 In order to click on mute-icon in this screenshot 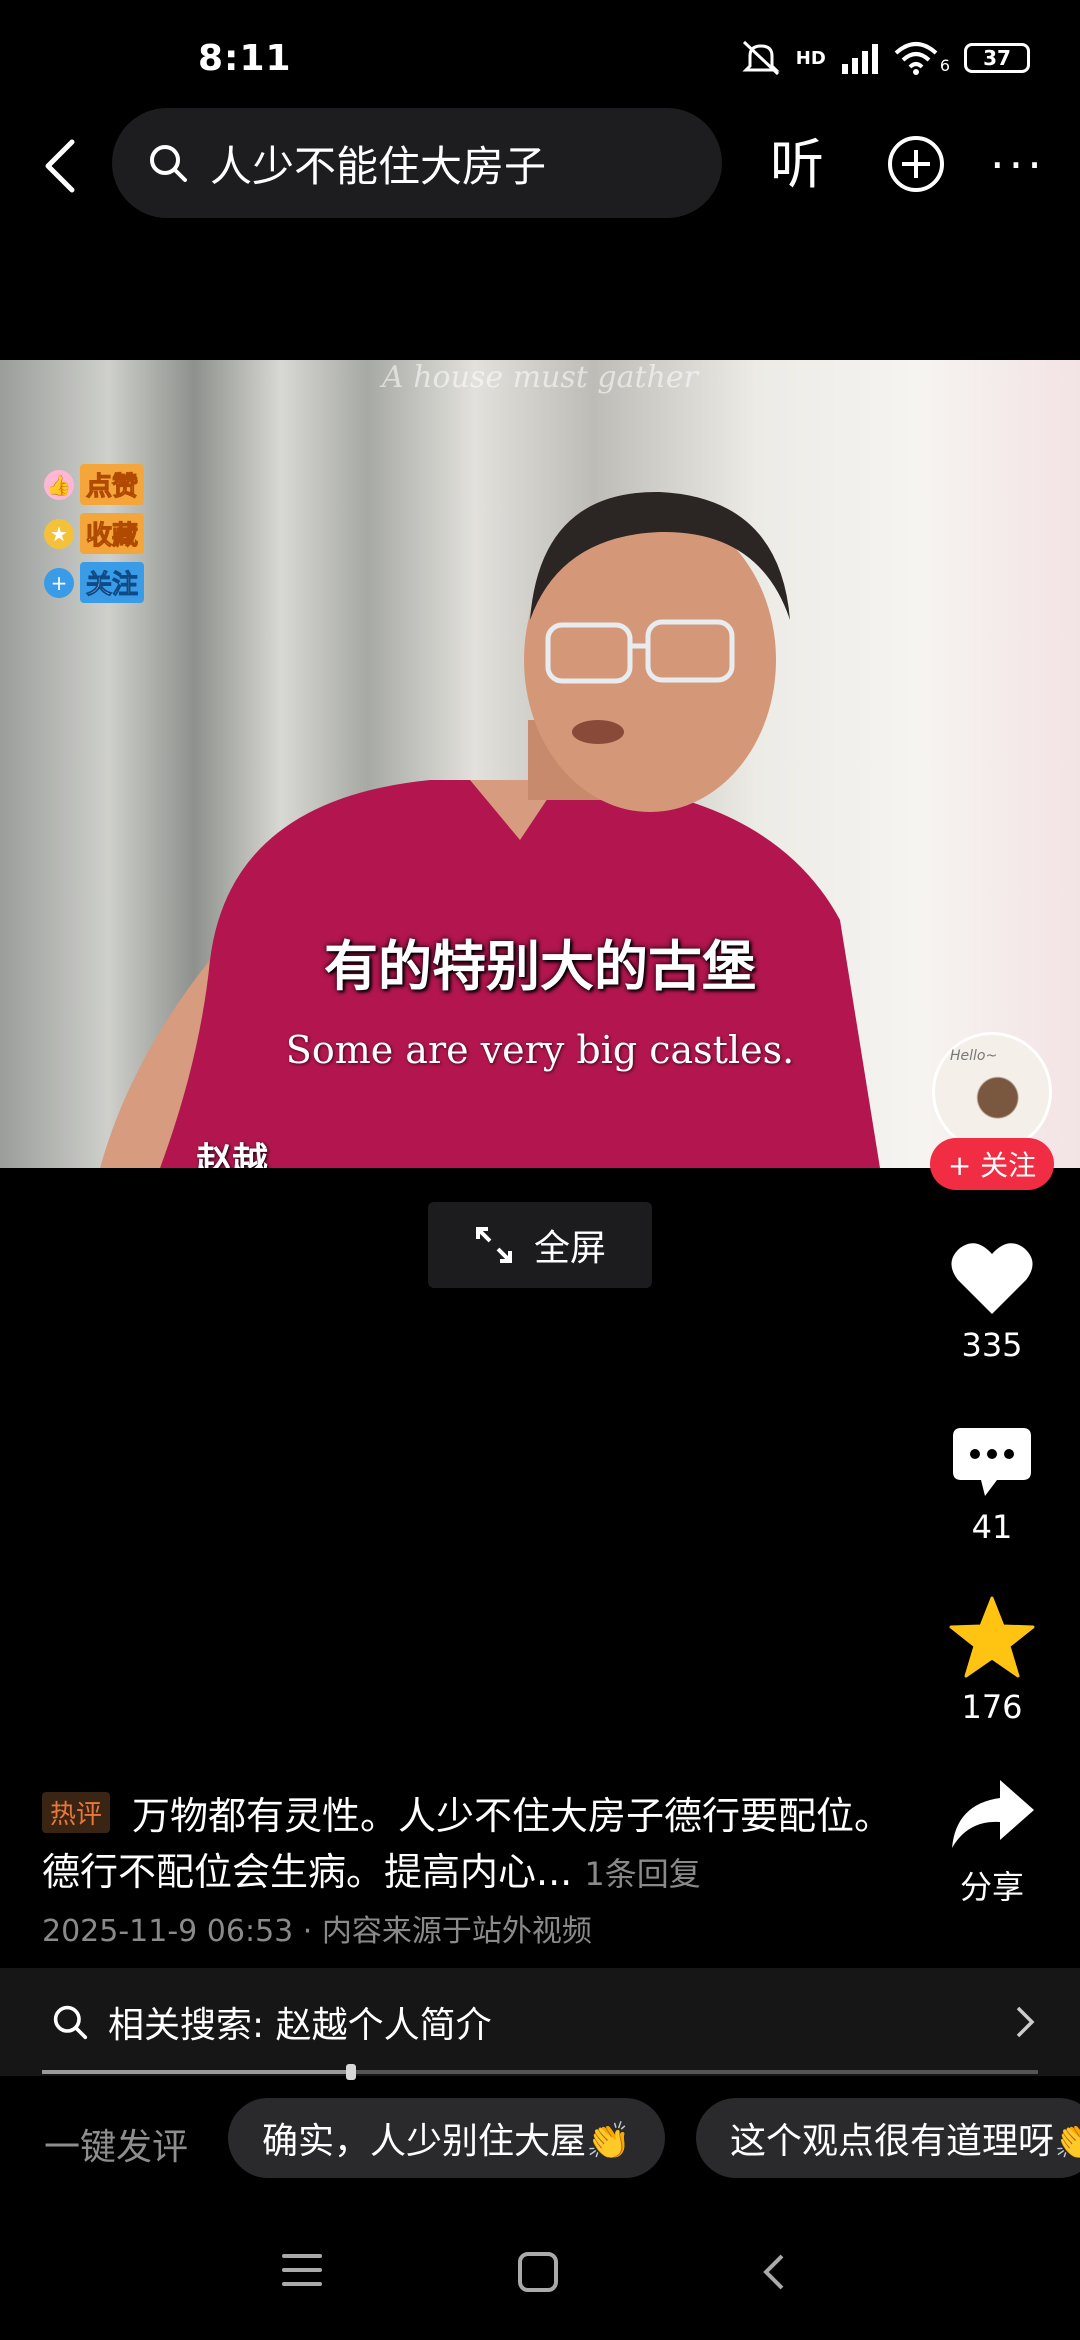, I will do `click(761, 58)`.